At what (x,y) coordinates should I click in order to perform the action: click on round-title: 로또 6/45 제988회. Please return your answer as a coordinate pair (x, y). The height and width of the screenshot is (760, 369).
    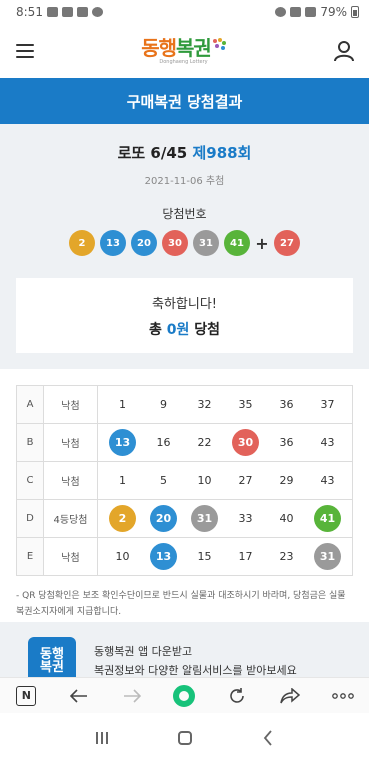
    Looking at the image, I should click on (184, 152).